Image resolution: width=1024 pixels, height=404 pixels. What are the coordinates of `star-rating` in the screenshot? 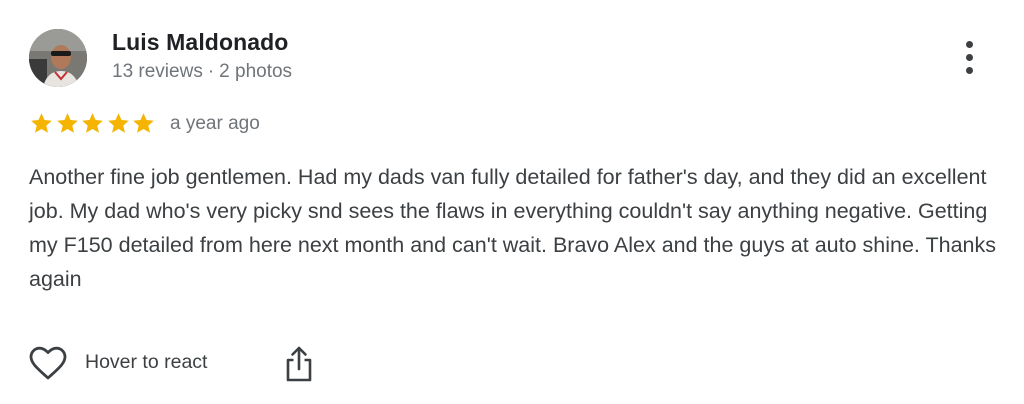 It's located at (93, 124).